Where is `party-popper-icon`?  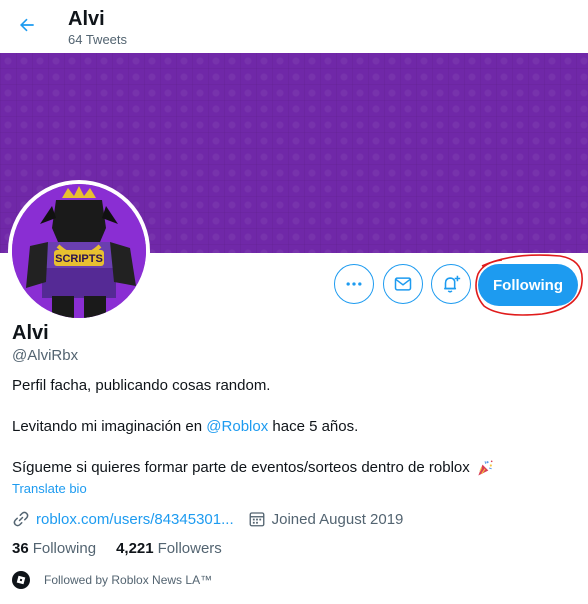
party-popper-icon is located at coordinates (485, 468).